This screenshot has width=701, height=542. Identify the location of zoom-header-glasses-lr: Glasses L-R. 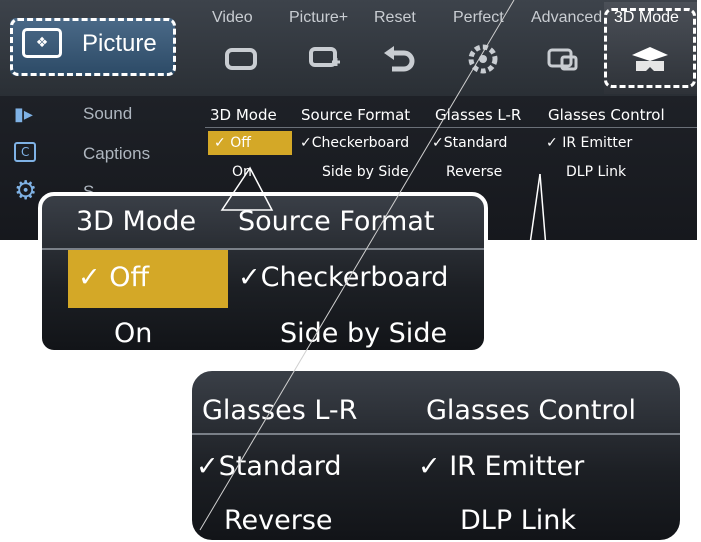
(280, 410).